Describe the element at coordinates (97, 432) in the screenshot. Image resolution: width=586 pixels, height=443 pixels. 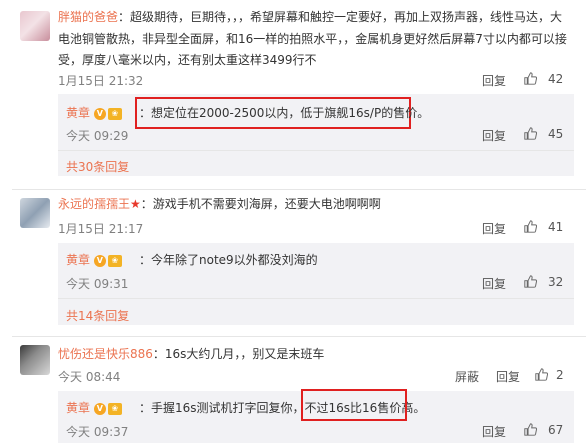
I see `timestamp: 今天 09:37` at that location.